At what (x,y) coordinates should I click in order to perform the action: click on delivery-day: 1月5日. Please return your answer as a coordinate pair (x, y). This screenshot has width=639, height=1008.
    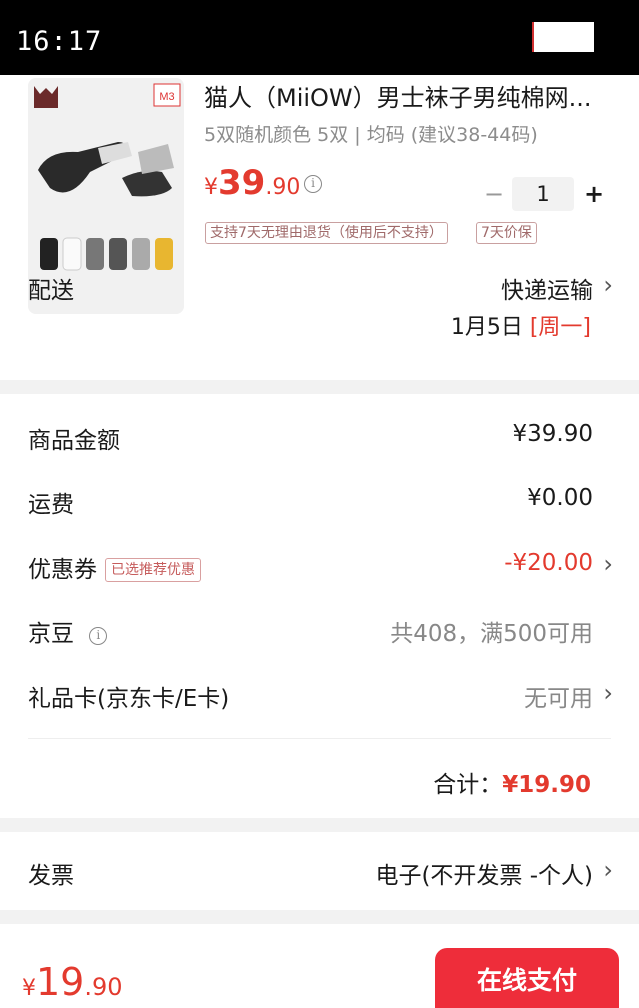
    Looking at the image, I should click on (486, 327).